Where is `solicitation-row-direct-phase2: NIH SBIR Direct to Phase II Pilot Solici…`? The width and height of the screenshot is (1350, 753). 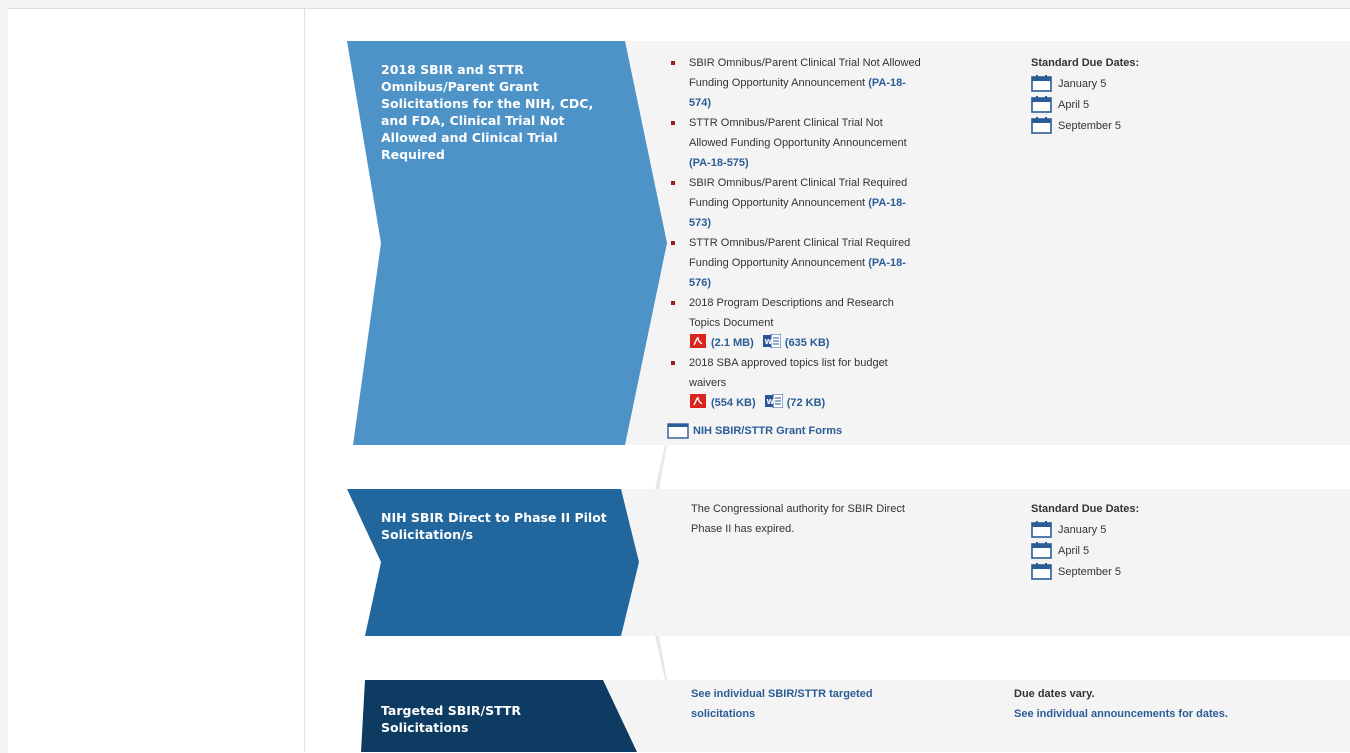
solicitation-row-direct-phase2: NIH SBIR Direct to Phase II Pilot Solici… is located at coordinates (848, 562).